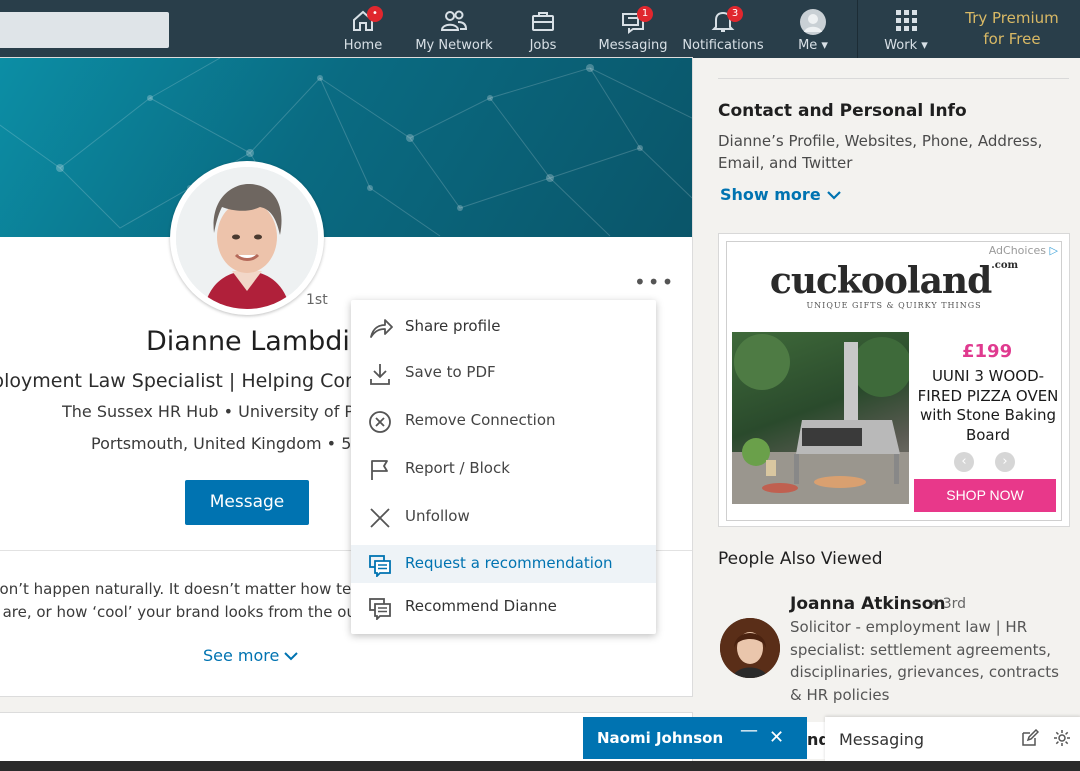 The width and height of the screenshot is (1080, 771). What do you see at coordinates (503, 517) in the screenshot?
I see `menu-unfollow: Unfollow` at bounding box center [503, 517].